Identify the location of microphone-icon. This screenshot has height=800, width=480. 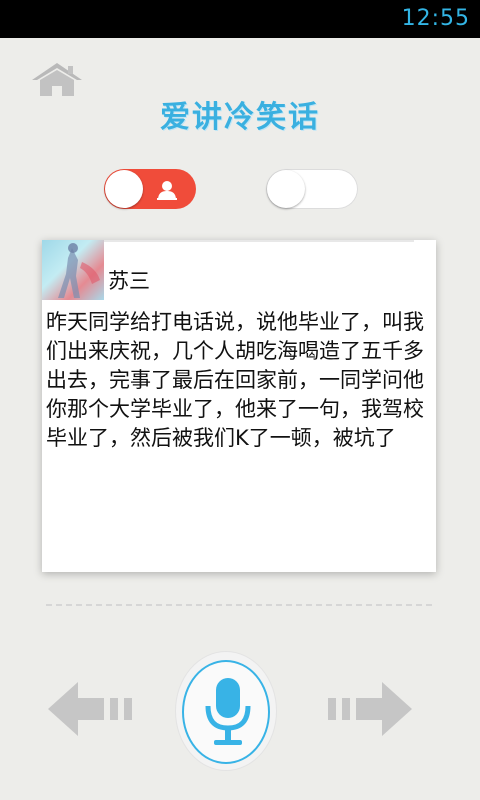
(228, 711).